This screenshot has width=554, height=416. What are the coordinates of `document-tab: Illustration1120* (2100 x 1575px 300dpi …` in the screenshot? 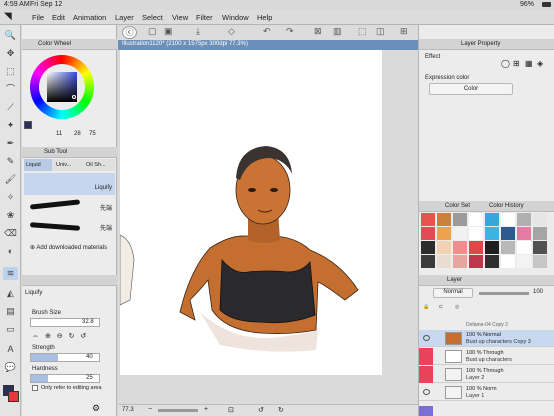 It's located at (268, 45).